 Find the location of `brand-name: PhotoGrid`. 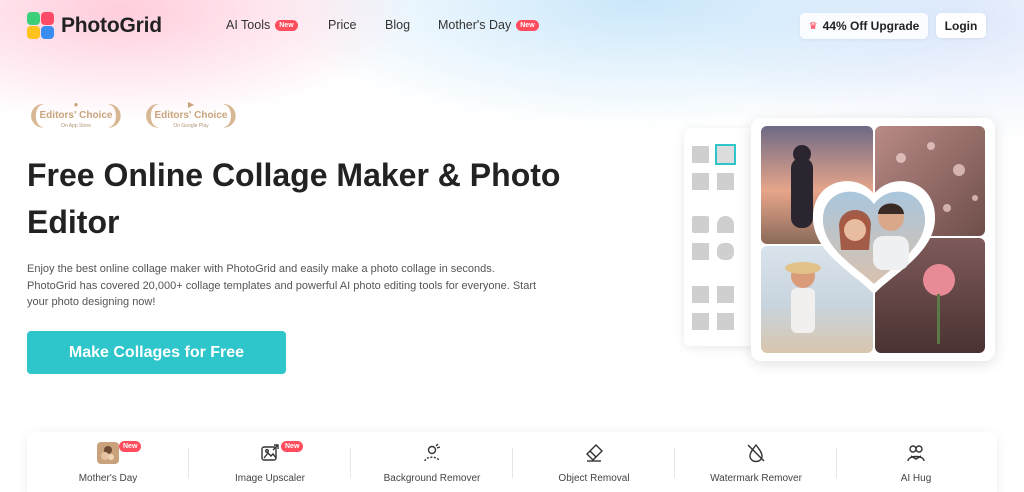

brand-name: PhotoGrid is located at coordinates (111, 25).